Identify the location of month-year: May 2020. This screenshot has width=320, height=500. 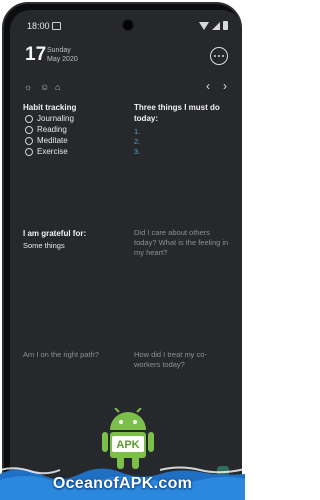
(62, 59).